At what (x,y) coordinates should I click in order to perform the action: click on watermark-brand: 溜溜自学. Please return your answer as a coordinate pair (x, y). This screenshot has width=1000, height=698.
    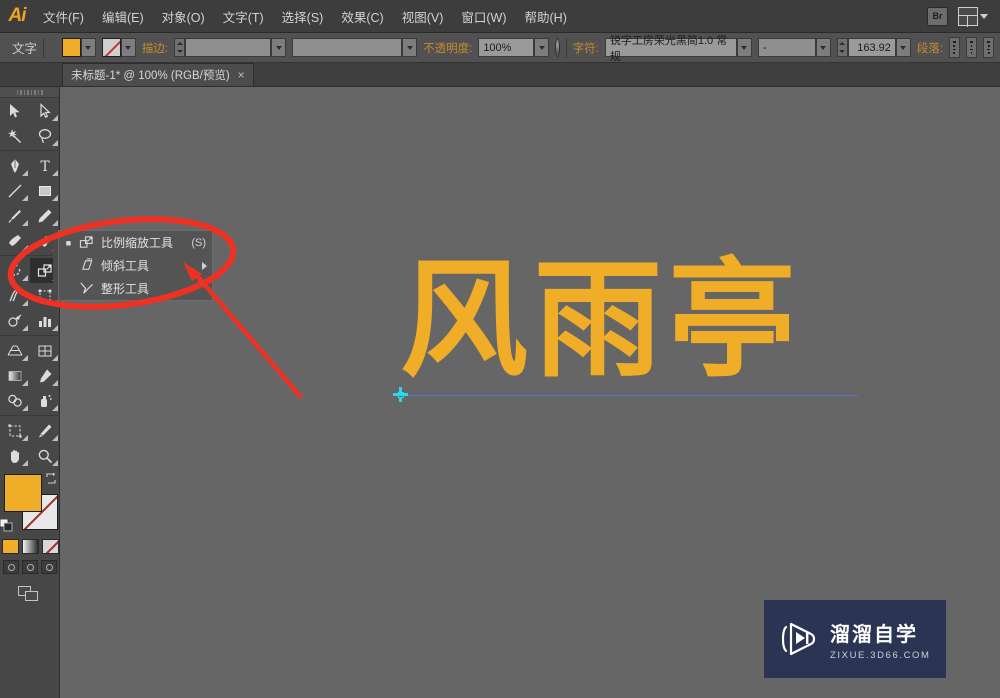
    Looking at the image, I should click on (874, 633).